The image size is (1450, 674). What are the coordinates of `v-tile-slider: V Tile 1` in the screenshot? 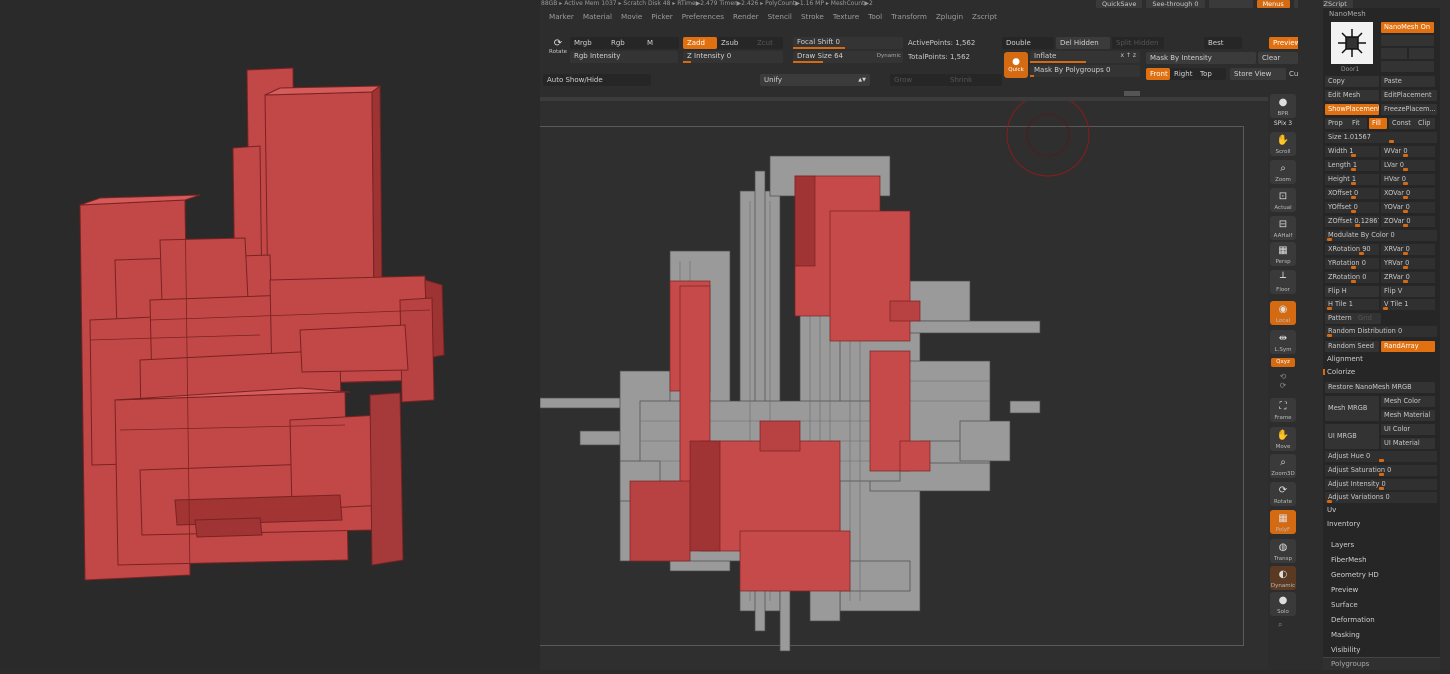 It's located at (1408, 304).